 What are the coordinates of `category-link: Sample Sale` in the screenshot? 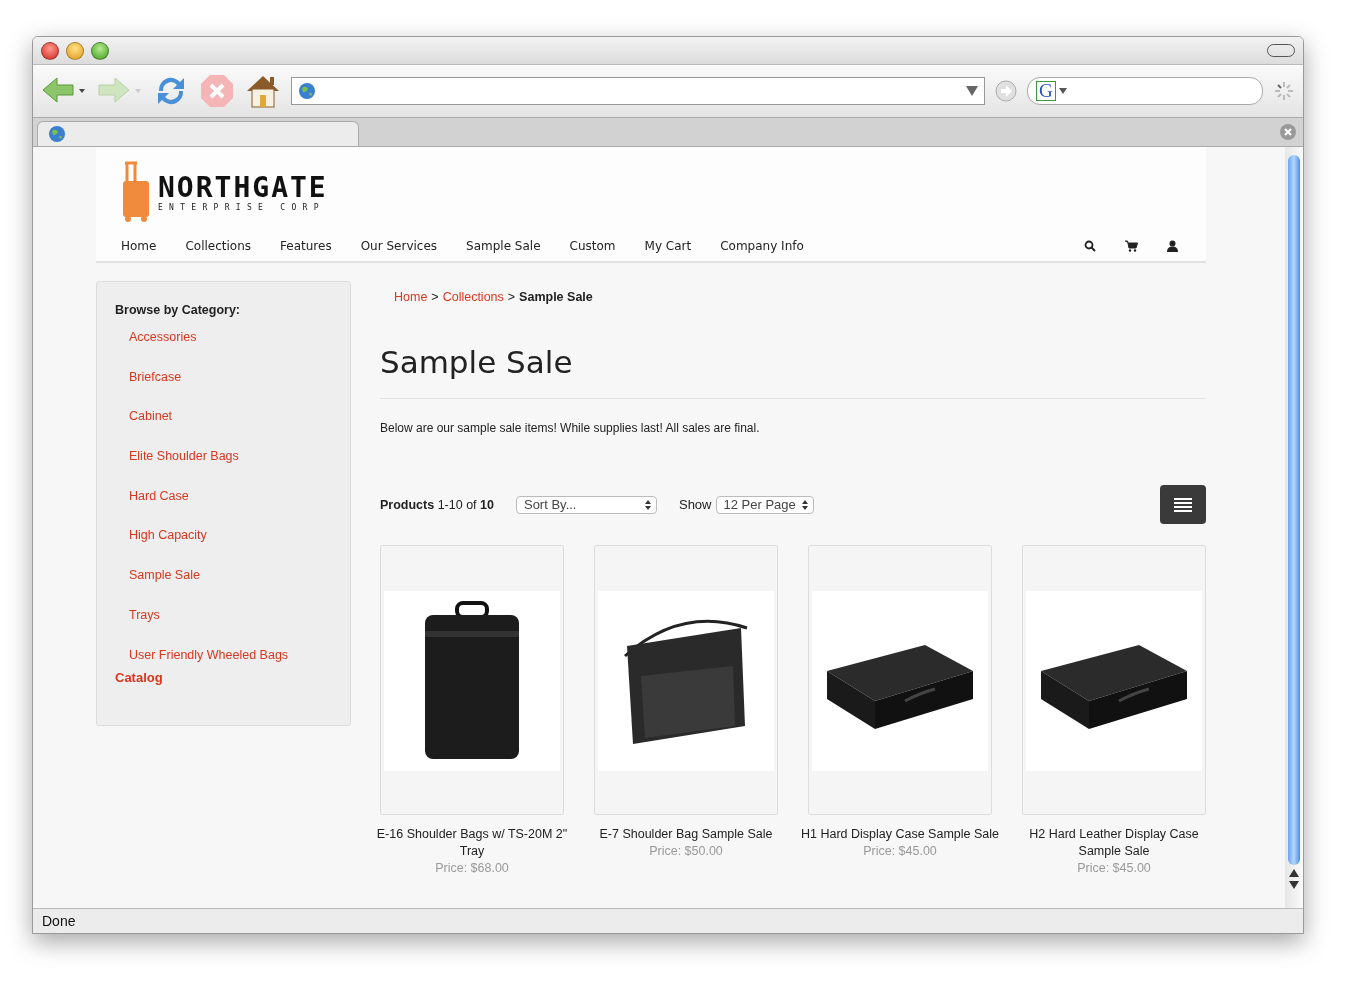 It's located at (164, 575).